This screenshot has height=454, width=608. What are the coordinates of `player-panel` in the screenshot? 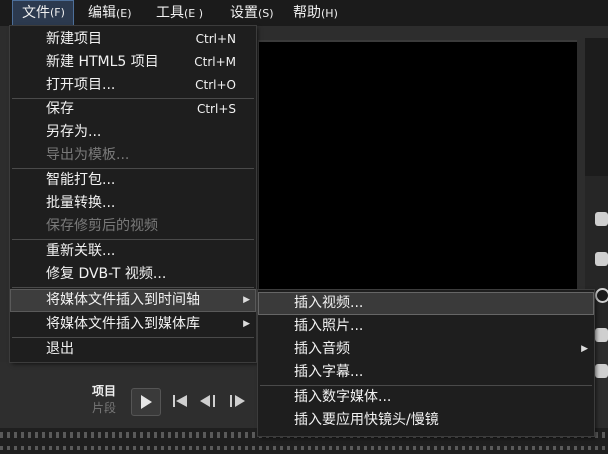 It's located at (129, 395).